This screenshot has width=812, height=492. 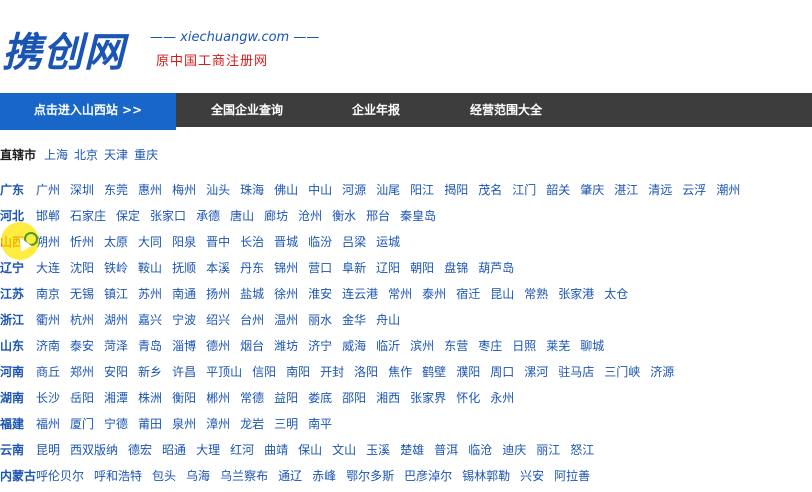 What do you see at coordinates (320, 294) in the screenshot?
I see `city-link: 淮安` at bounding box center [320, 294].